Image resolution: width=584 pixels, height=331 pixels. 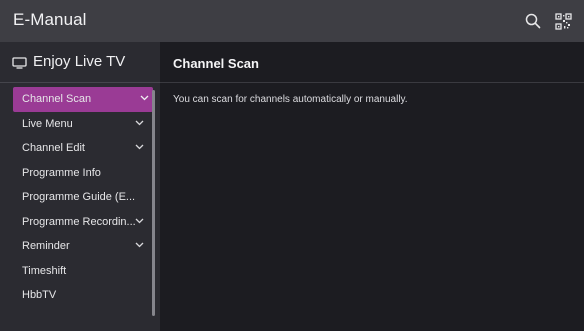 What do you see at coordinates (76, 295) in the screenshot?
I see `sidebar-item-hbbtv: HbbTV` at bounding box center [76, 295].